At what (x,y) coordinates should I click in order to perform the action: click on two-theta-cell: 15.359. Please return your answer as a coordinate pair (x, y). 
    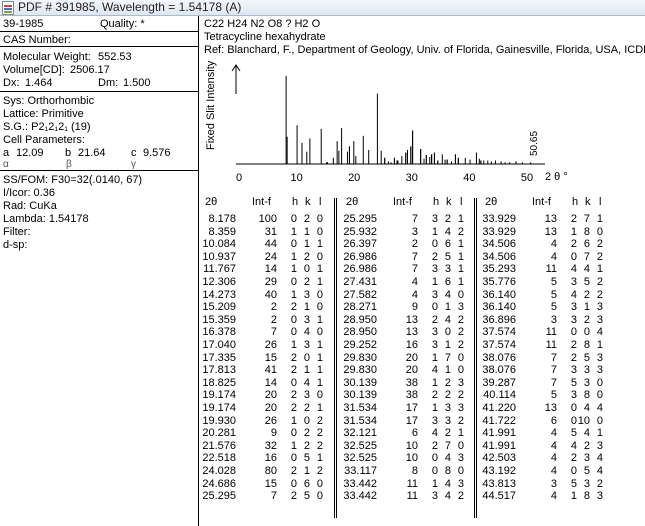
    Looking at the image, I should click on (219, 319).